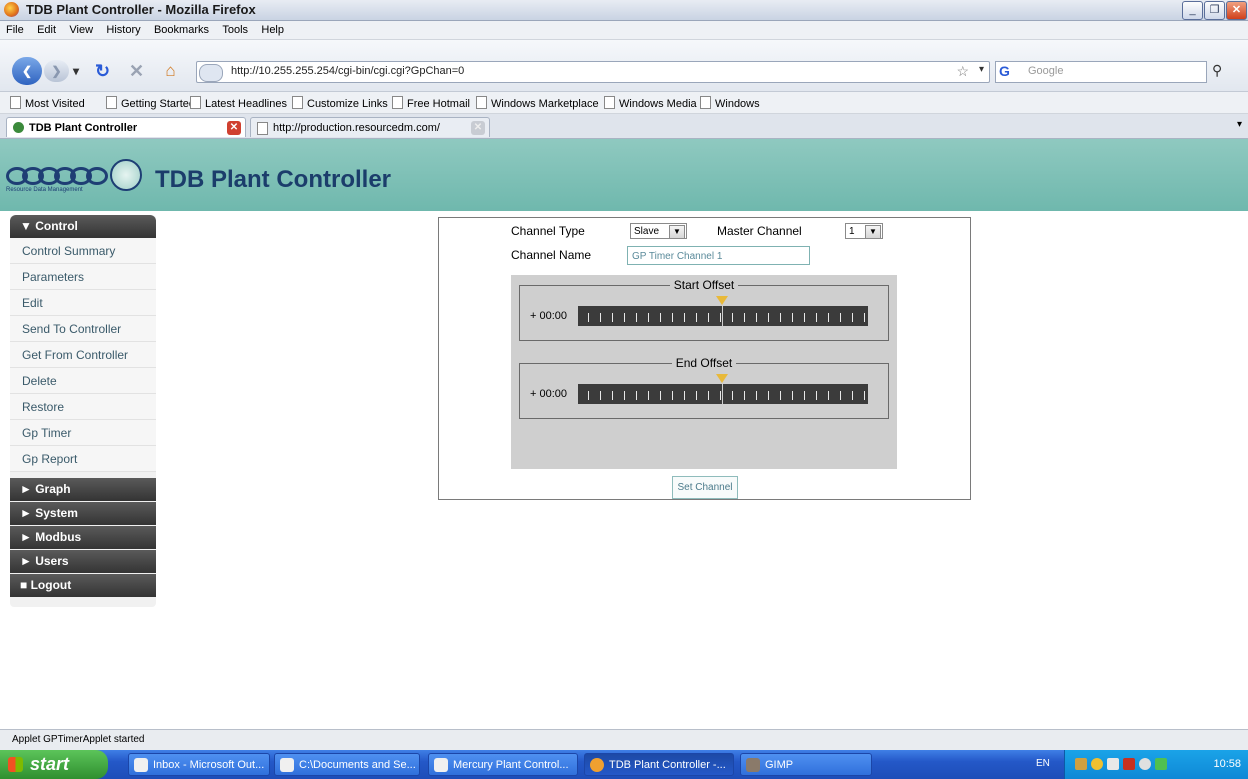 This screenshot has width=1248, height=779. I want to click on channel-name-input: GP Timer Channel 1, so click(718, 255).